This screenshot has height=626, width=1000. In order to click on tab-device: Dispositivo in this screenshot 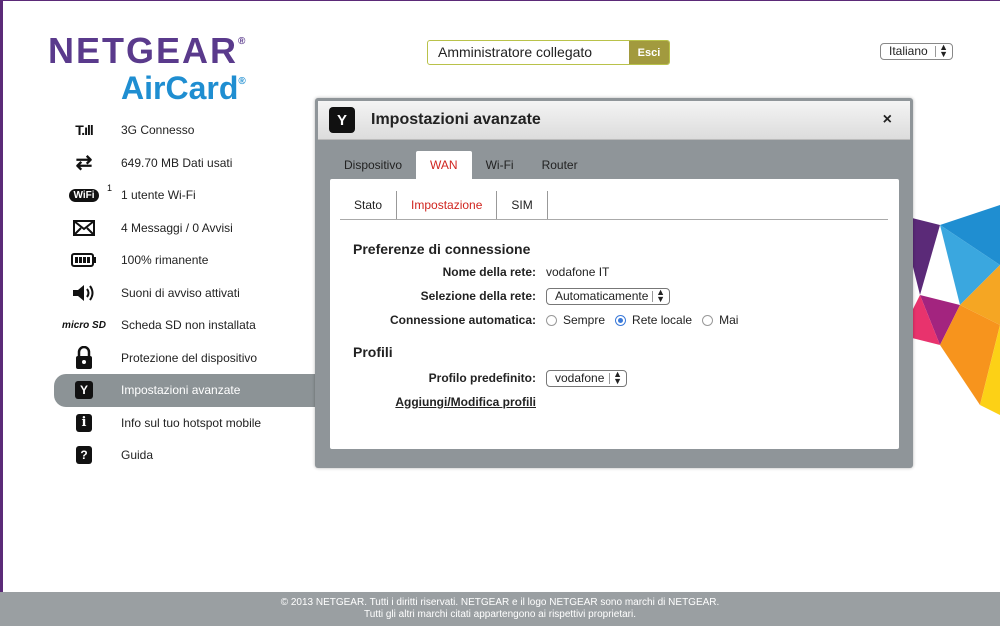, I will do `click(373, 165)`.